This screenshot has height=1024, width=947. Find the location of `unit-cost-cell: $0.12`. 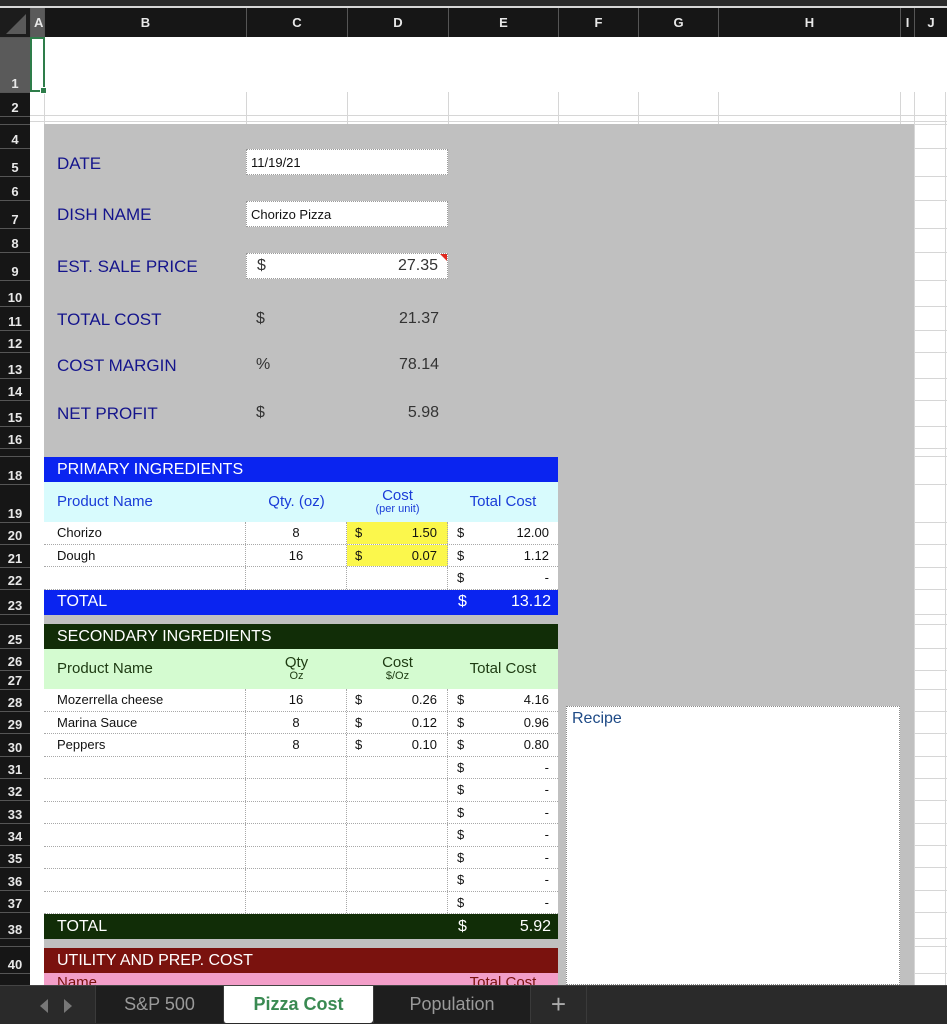

unit-cost-cell: $0.12 is located at coordinates (397, 722).